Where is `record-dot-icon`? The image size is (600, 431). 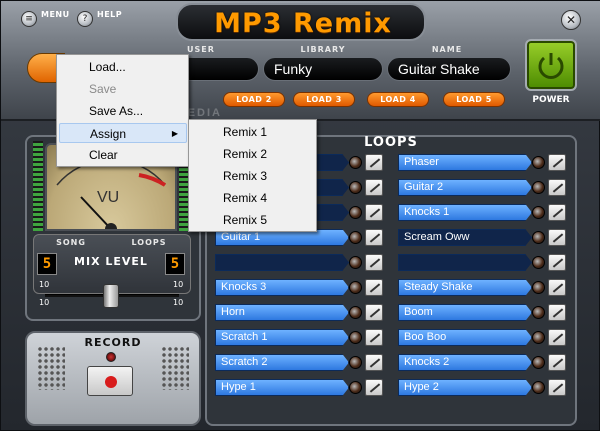 record-dot-icon is located at coordinates (111, 382).